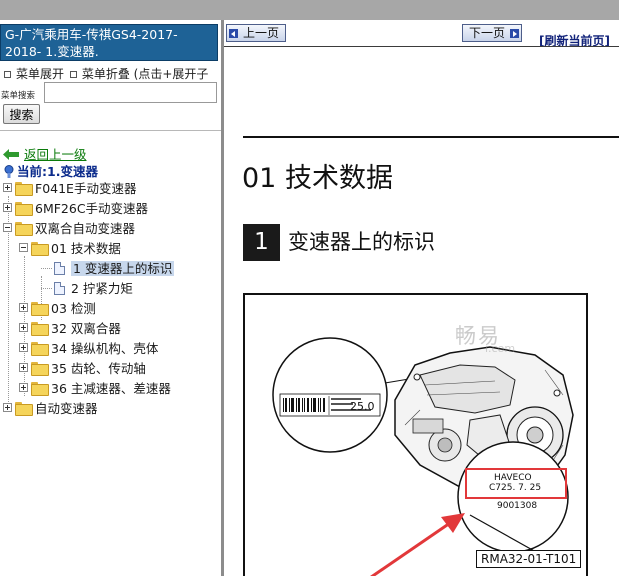 This screenshot has height=576, width=619. What do you see at coordinates (105, 348) in the screenshot?
I see `tree-item-label: 34 操纵机构、壳体` at bounding box center [105, 348].